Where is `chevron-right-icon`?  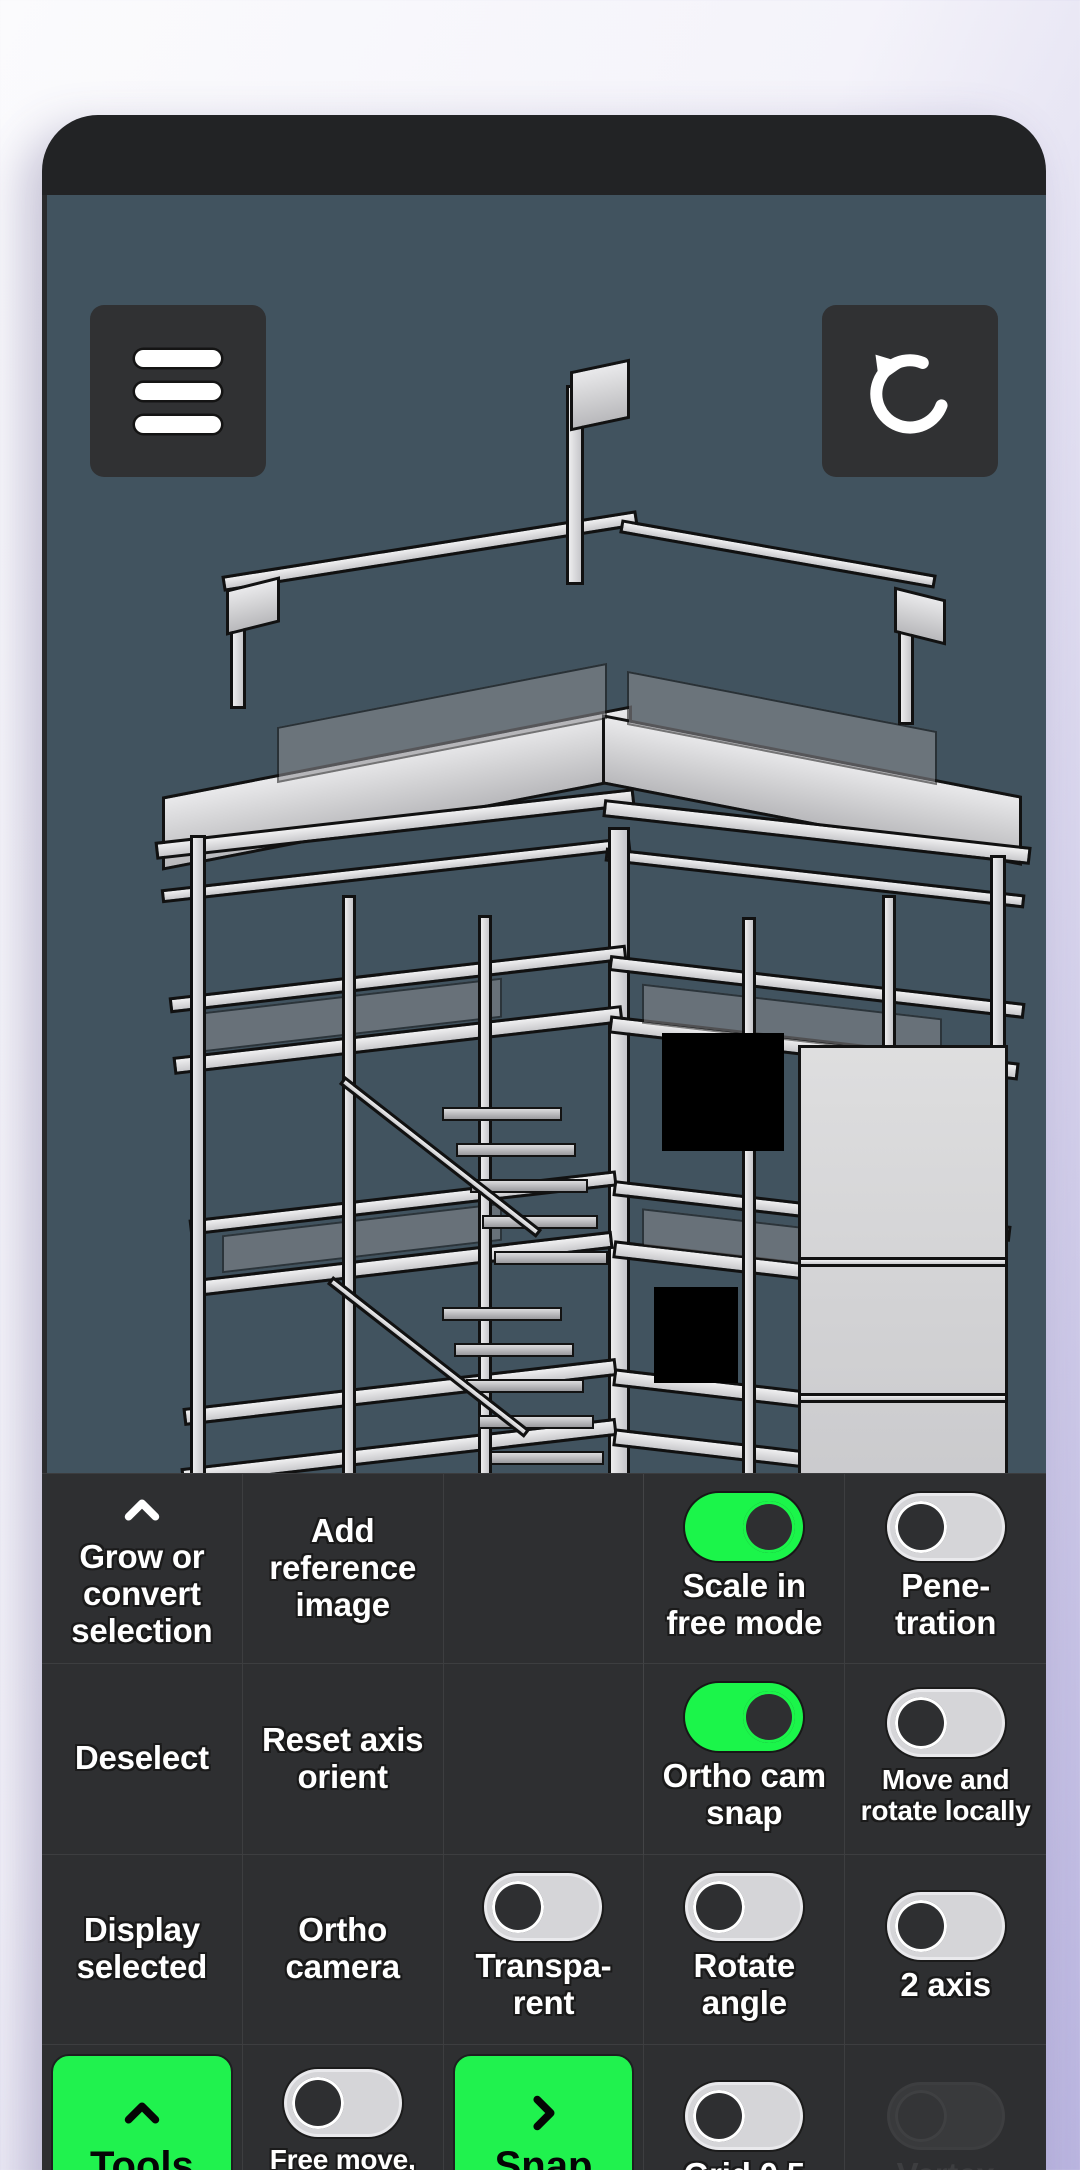
chevron-right-icon is located at coordinates (544, 2113).